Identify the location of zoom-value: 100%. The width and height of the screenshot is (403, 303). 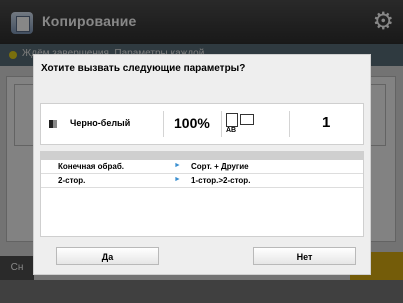
(192, 123).